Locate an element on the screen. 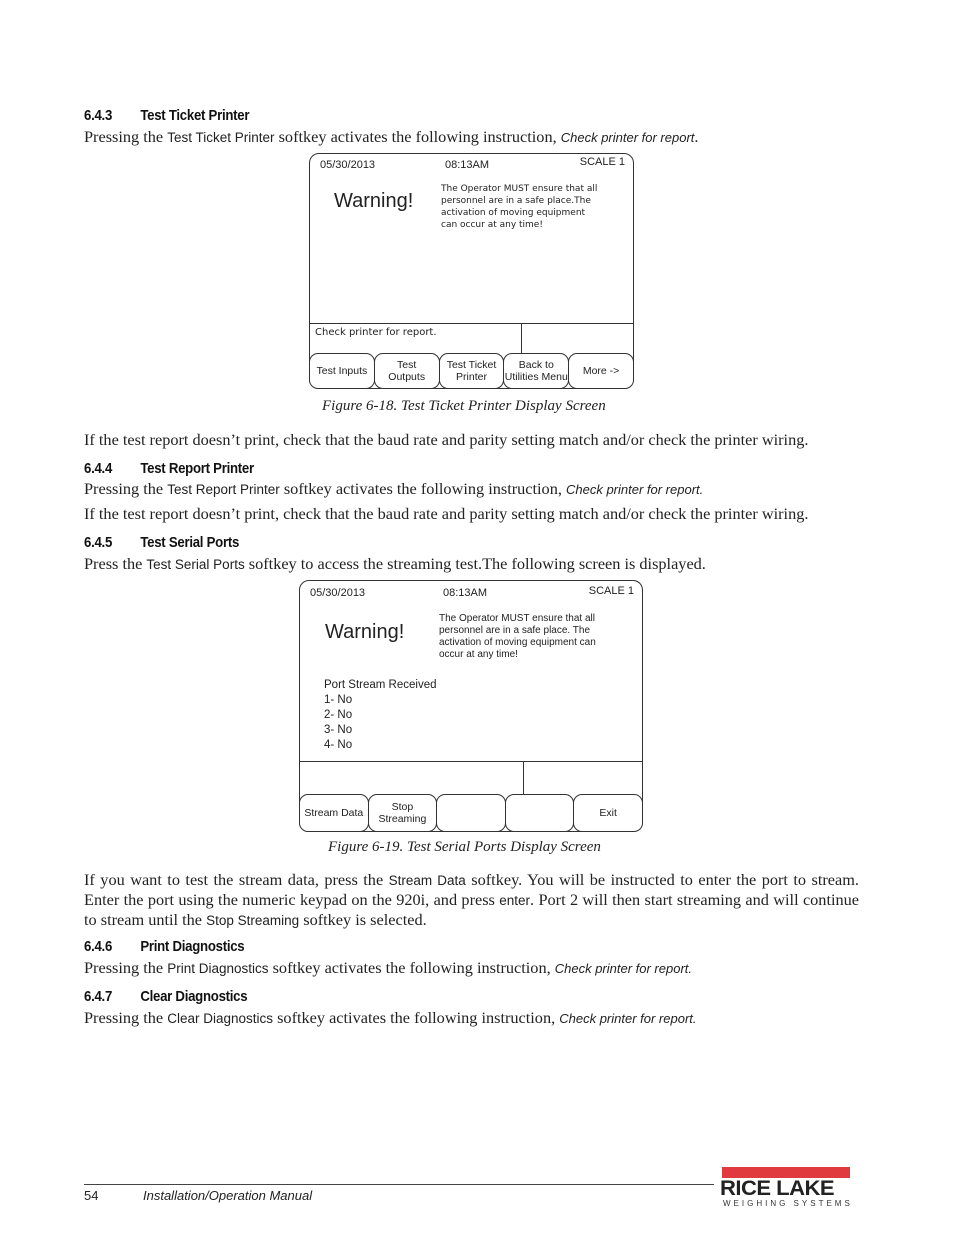 The height and width of the screenshot is (1235, 954). key-name: enter is located at coordinates (515, 900).